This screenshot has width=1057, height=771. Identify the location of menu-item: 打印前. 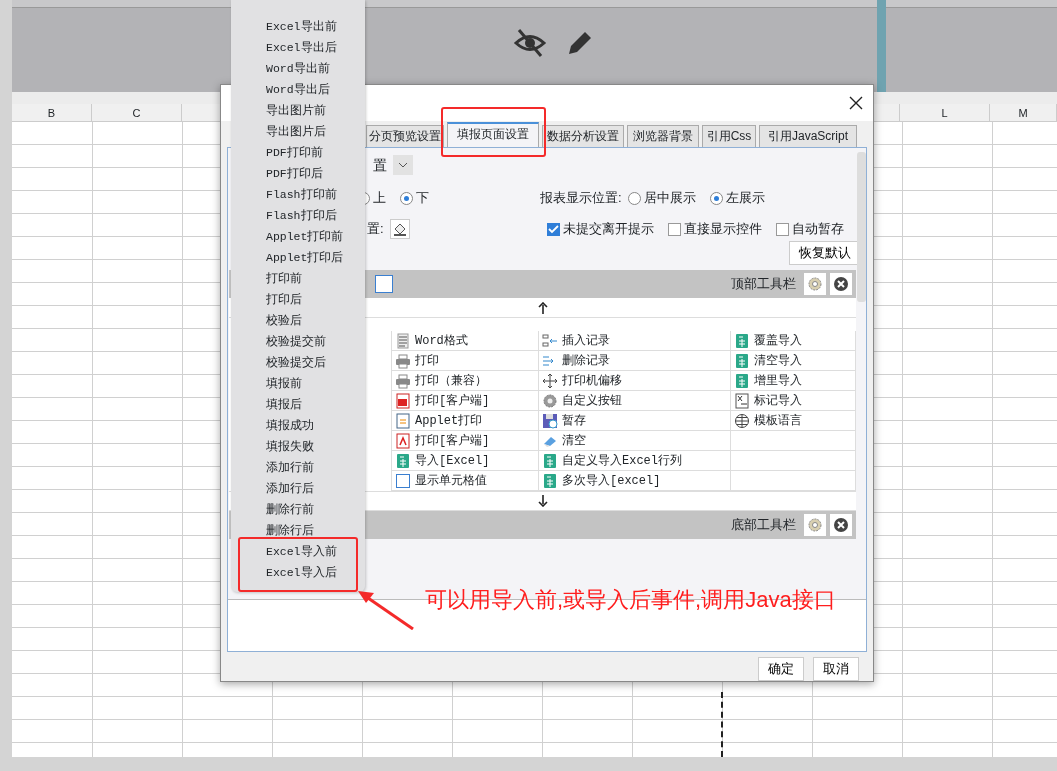
(298, 278).